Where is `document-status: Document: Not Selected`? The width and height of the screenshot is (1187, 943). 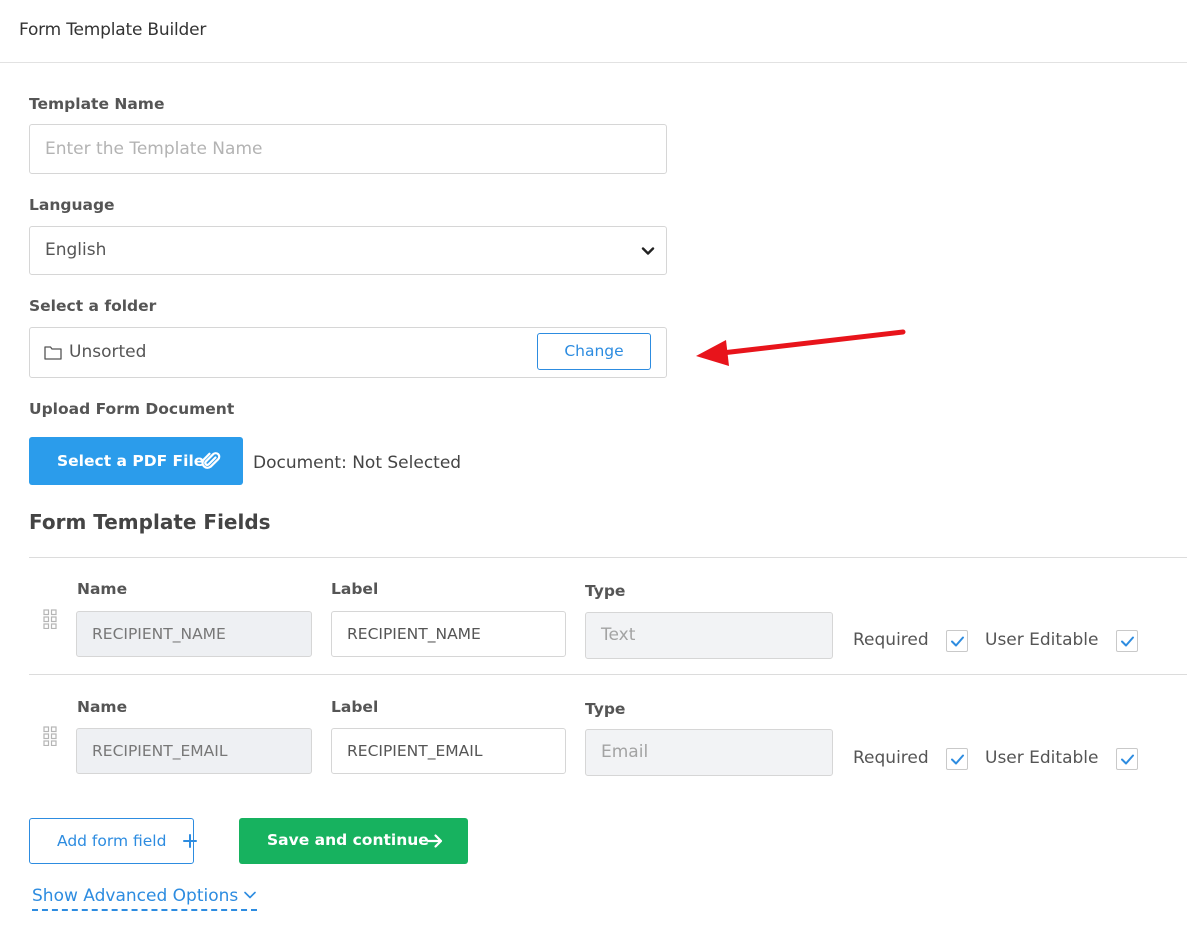 document-status: Document: Not Selected is located at coordinates (357, 463).